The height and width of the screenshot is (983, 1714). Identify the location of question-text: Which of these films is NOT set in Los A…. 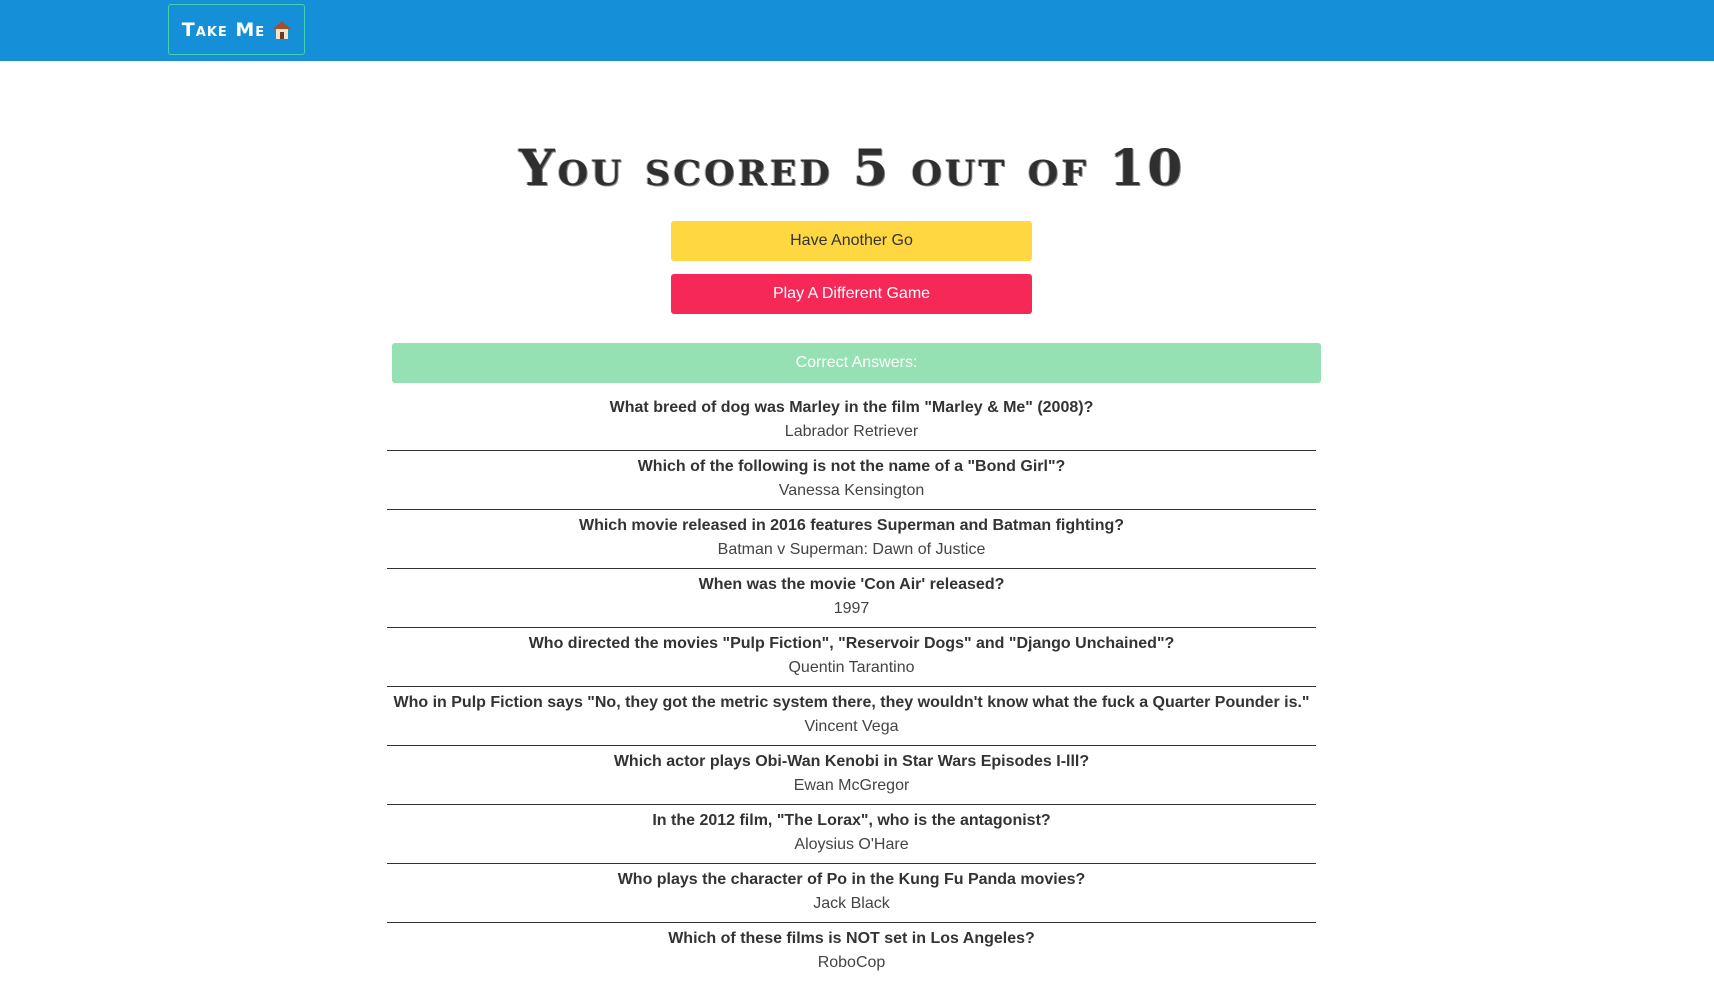
(851, 938).